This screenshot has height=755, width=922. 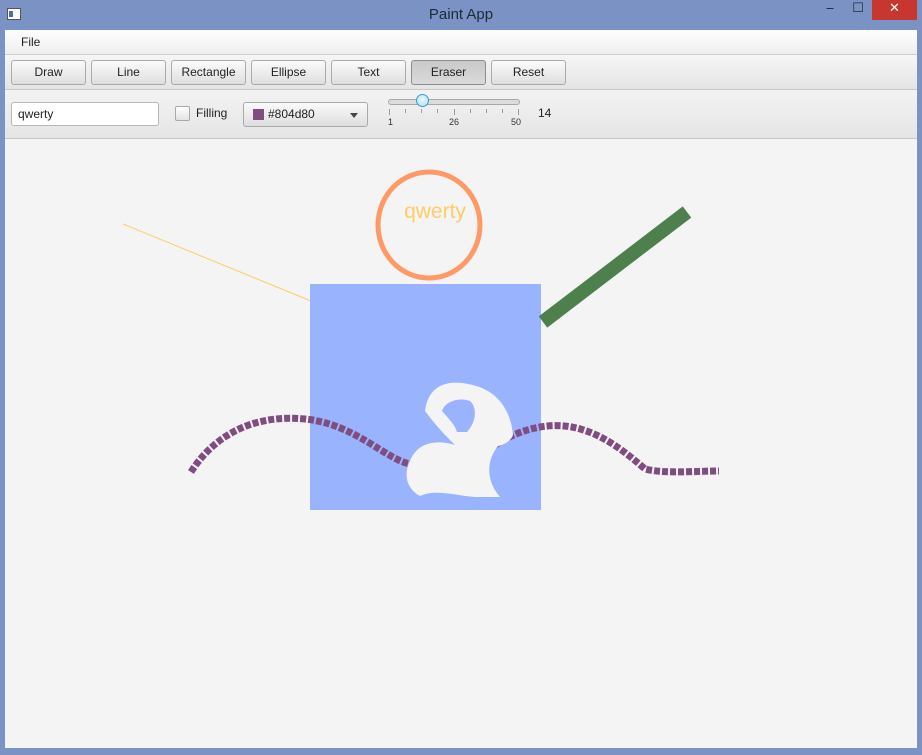 What do you see at coordinates (461, 42) in the screenshot?
I see `menu-bar: File` at bounding box center [461, 42].